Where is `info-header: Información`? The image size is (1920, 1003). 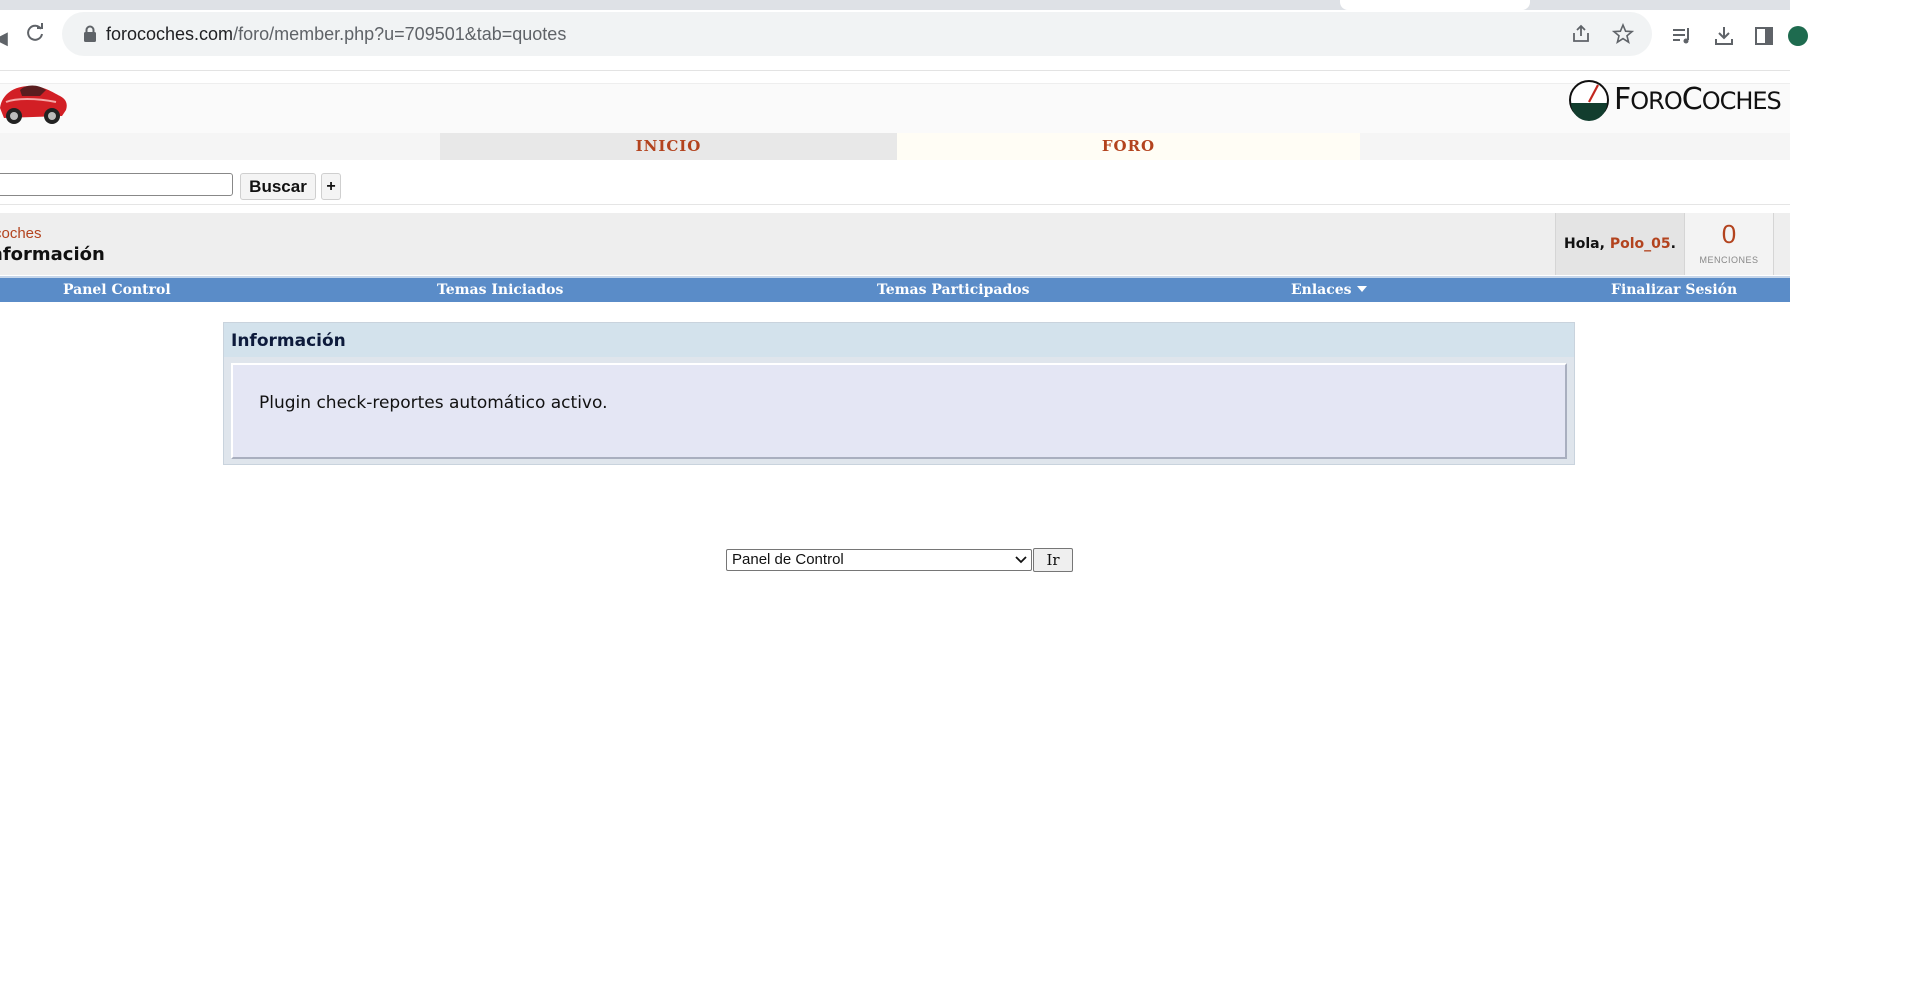 info-header: Información is located at coordinates (899, 340).